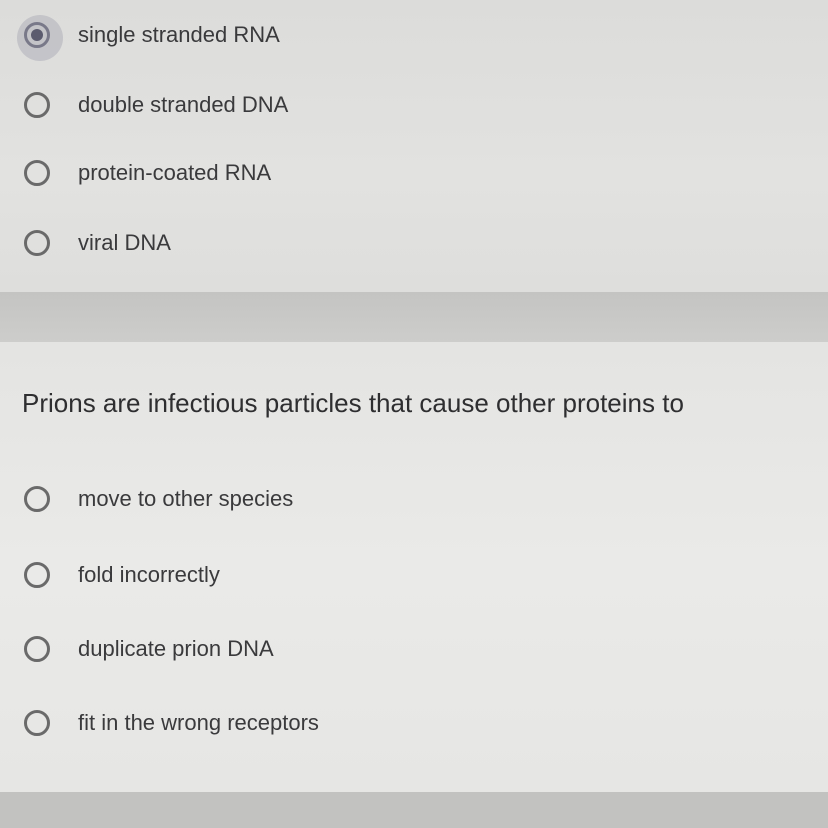  What do you see at coordinates (179, 34) in the screenshot?
I see `option-label: single stranded RNA` at bounding box center [179, 34].